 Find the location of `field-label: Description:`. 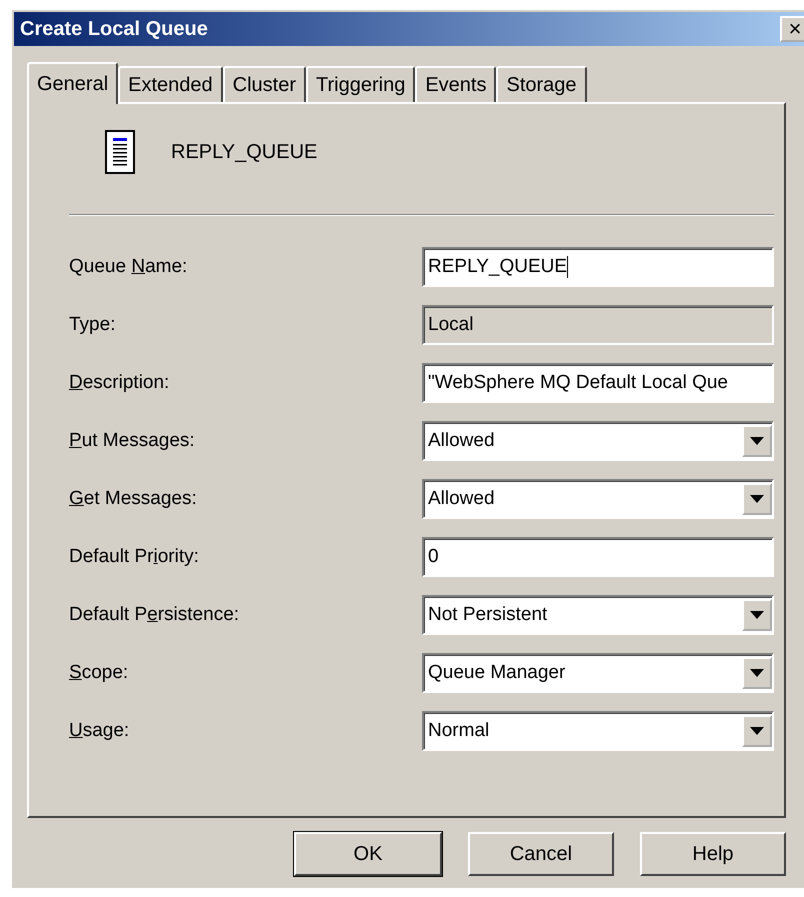

field-label: Description: is located at coordinates (119, 383).